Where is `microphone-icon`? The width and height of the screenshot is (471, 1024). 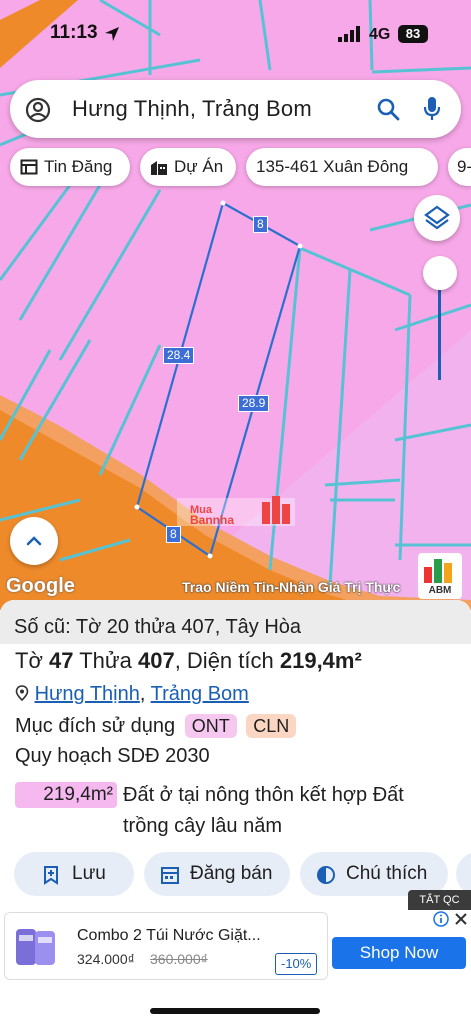
microphone-icon is located at coordinates (432, 109).